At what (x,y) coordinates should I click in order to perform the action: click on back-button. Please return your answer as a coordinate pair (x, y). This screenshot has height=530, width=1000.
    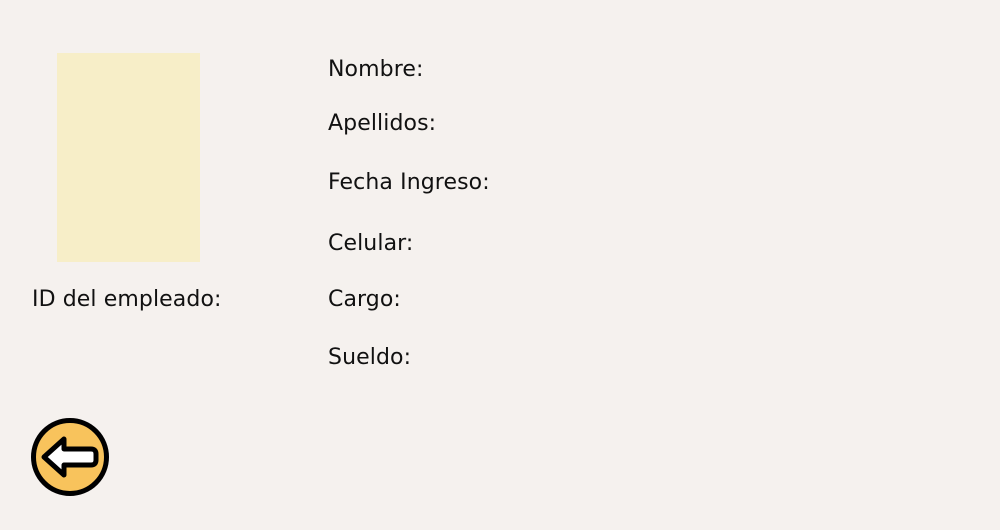
    Looking at the image, I should click on (70, 457).